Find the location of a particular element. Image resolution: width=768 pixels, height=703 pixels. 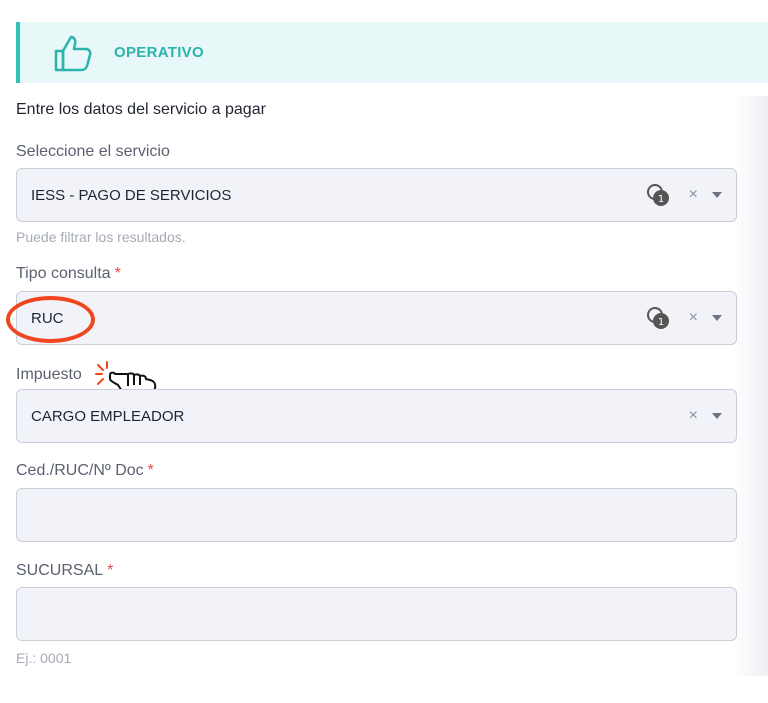

impuesto-value: CARGO EMPLEADOR is located at coordinates (108, 416).